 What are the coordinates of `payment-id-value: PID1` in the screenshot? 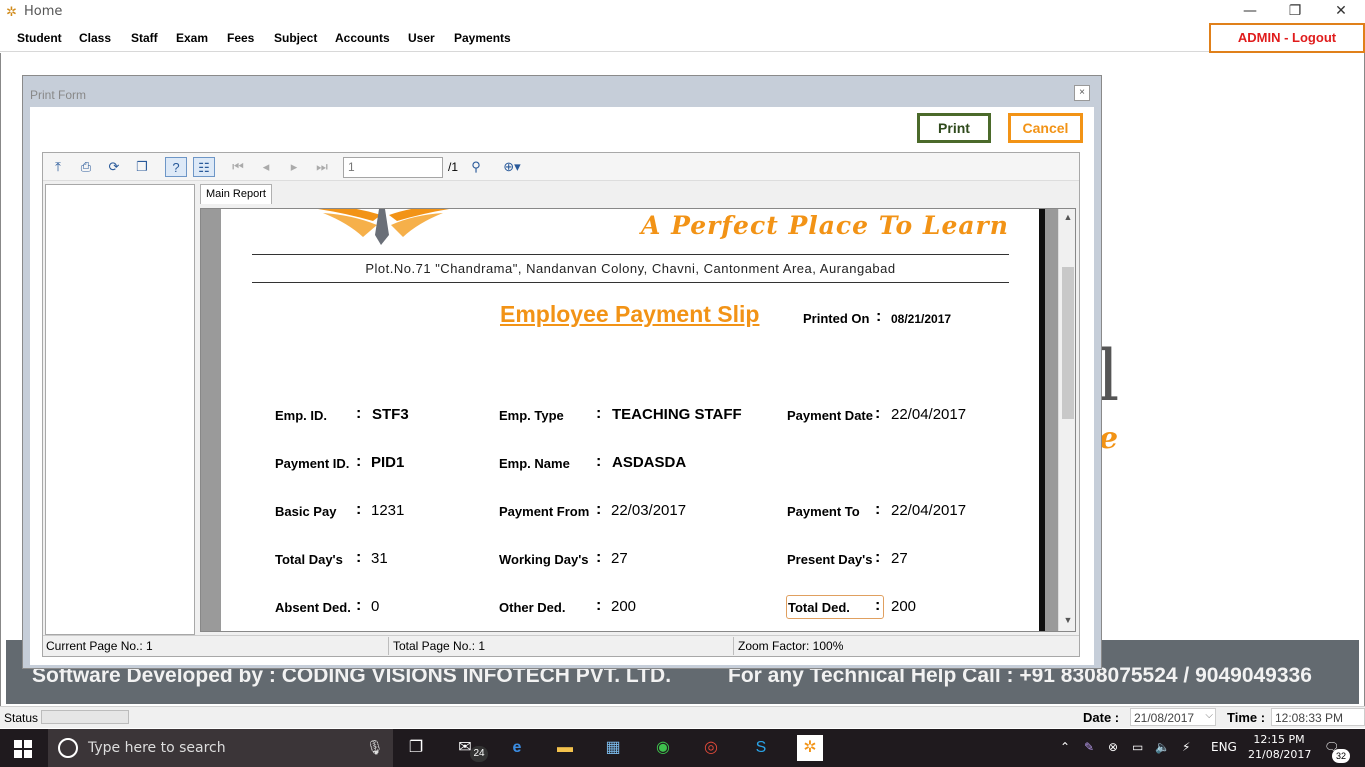 It's located at (388, 462).